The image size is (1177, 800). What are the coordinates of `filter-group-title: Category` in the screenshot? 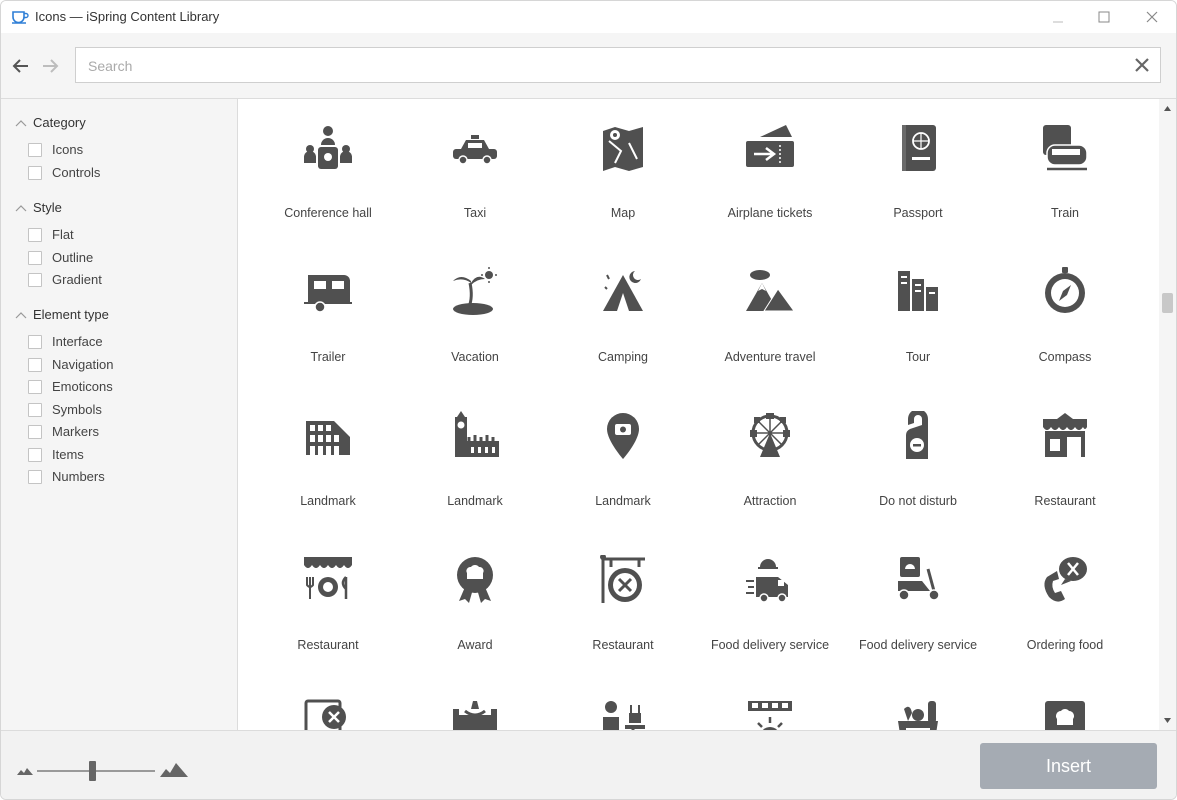 It's located at (59, 122).